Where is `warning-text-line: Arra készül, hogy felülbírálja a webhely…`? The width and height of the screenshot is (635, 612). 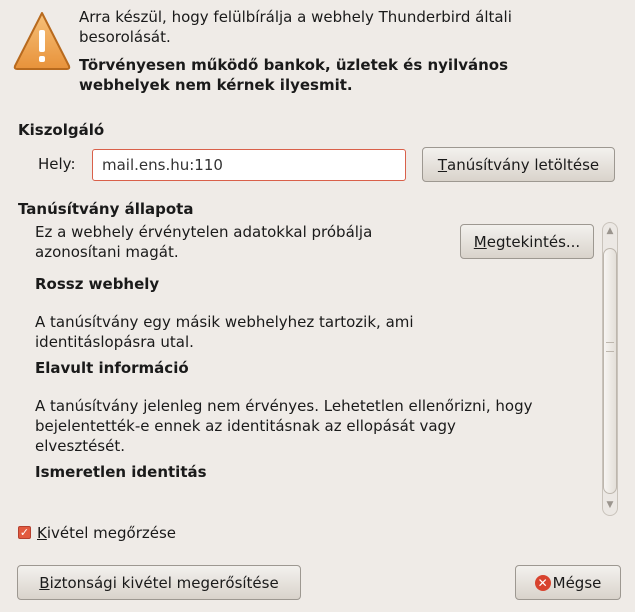 warning-text-line: Arra készül, hogy felülbírálja a webhely… is located at coordinates (295, 17).